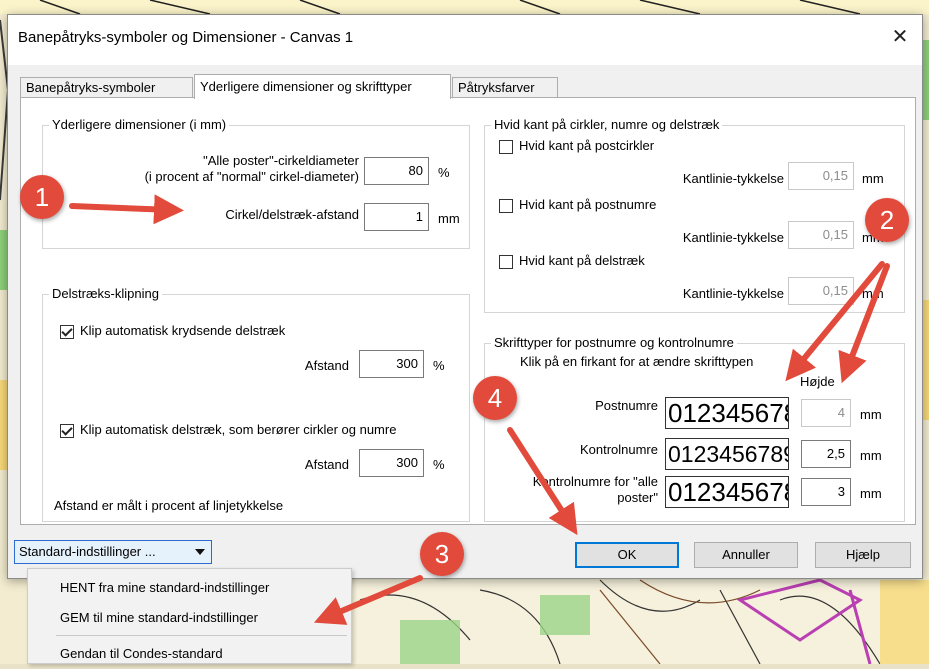 The image size is (929, 669). I want to click on circle-leg-distance-unit: mm, so click(449, 218).